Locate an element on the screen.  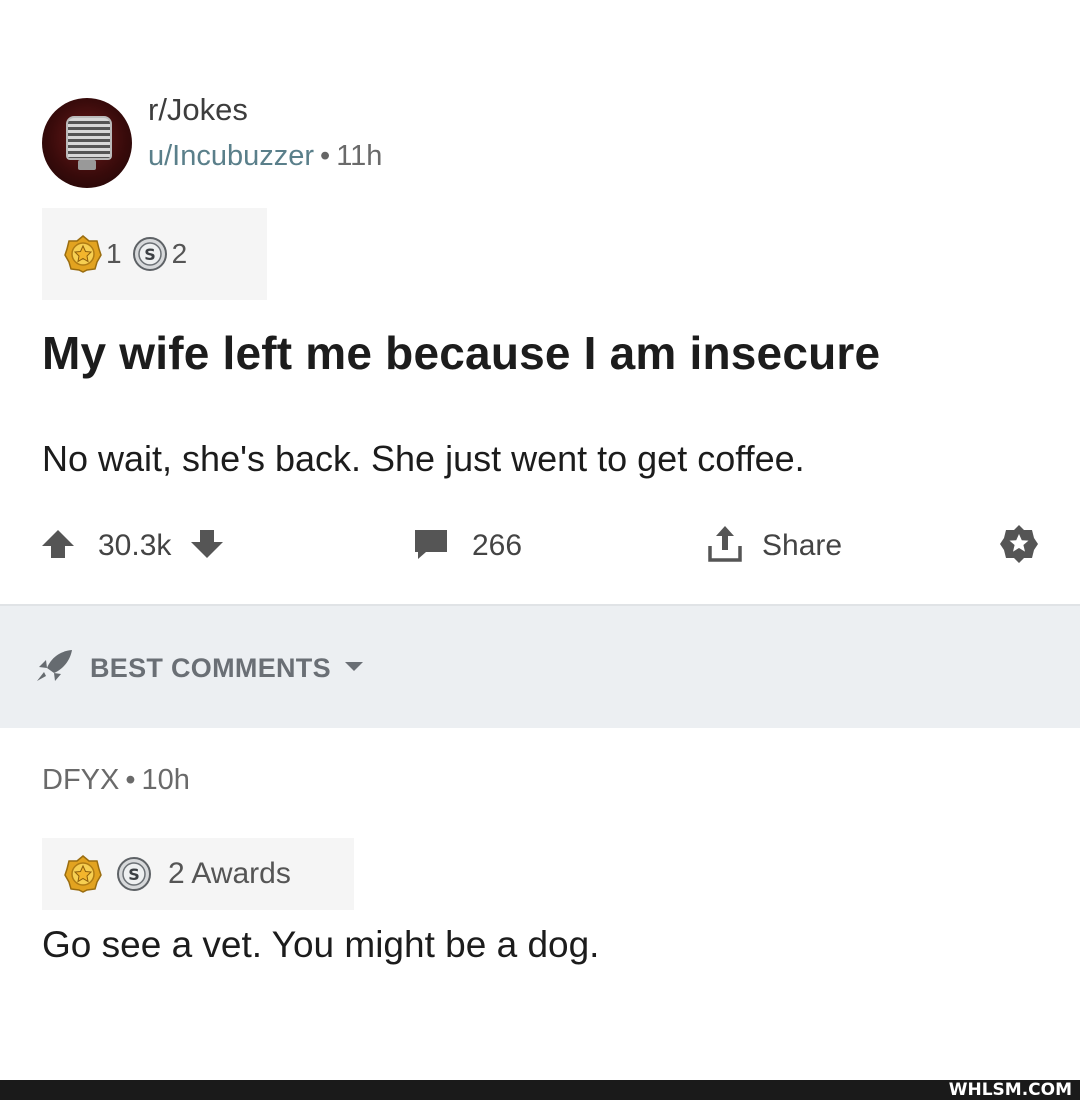
comment-meta: DFYX • 10h is located at coordinates (116, 780).